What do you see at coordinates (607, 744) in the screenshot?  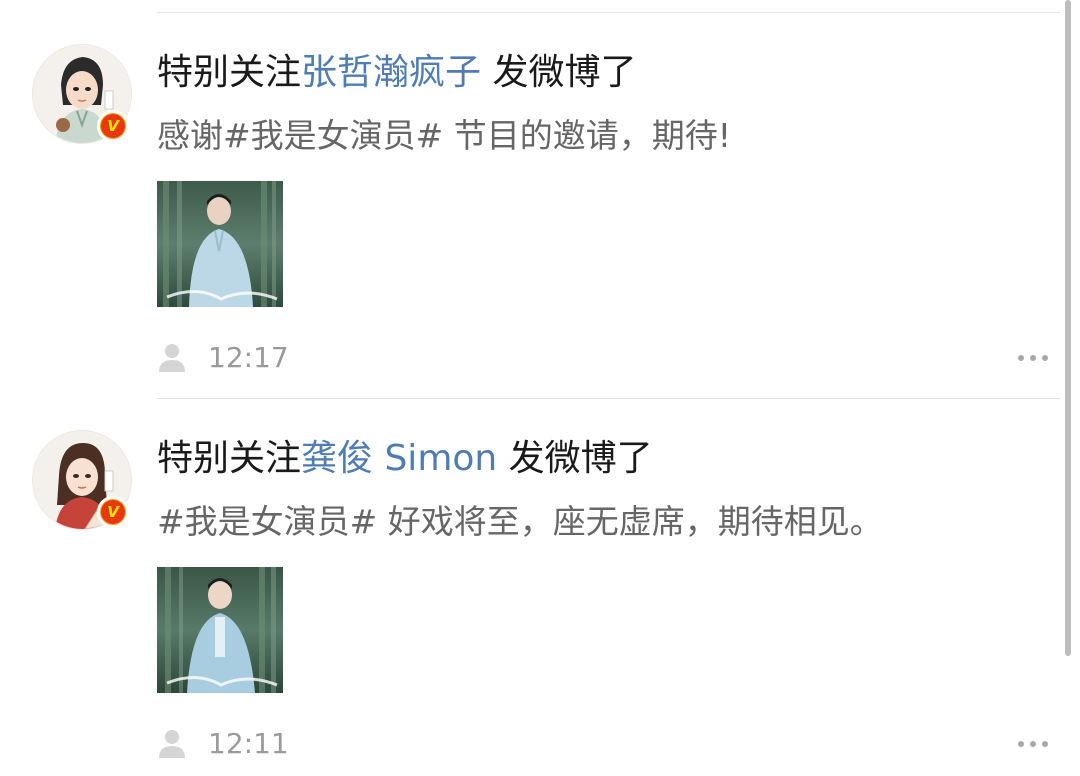 I see `post-meta: 12:11` at bounding box center [607, 744].